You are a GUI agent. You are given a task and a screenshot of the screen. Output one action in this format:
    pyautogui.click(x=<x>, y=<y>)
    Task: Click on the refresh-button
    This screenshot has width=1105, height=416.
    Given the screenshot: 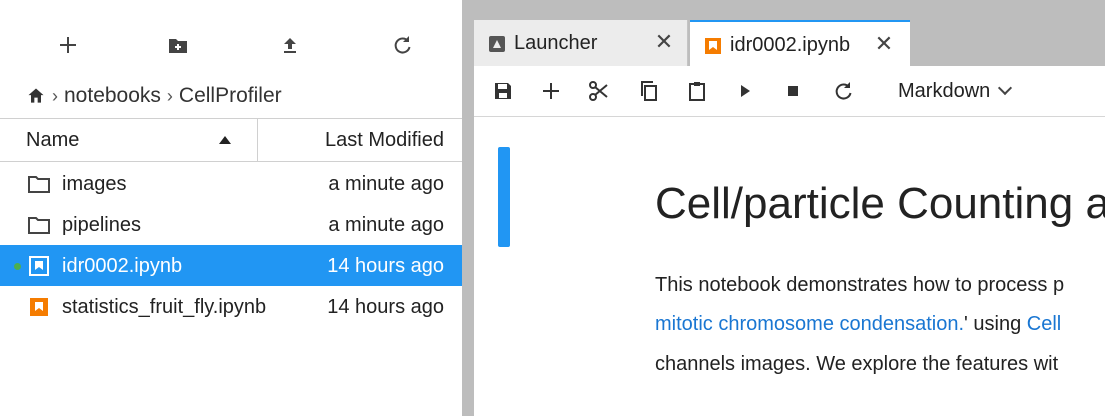 What is the action you would take?
    pyautogui.click(x=402, y=45)
    